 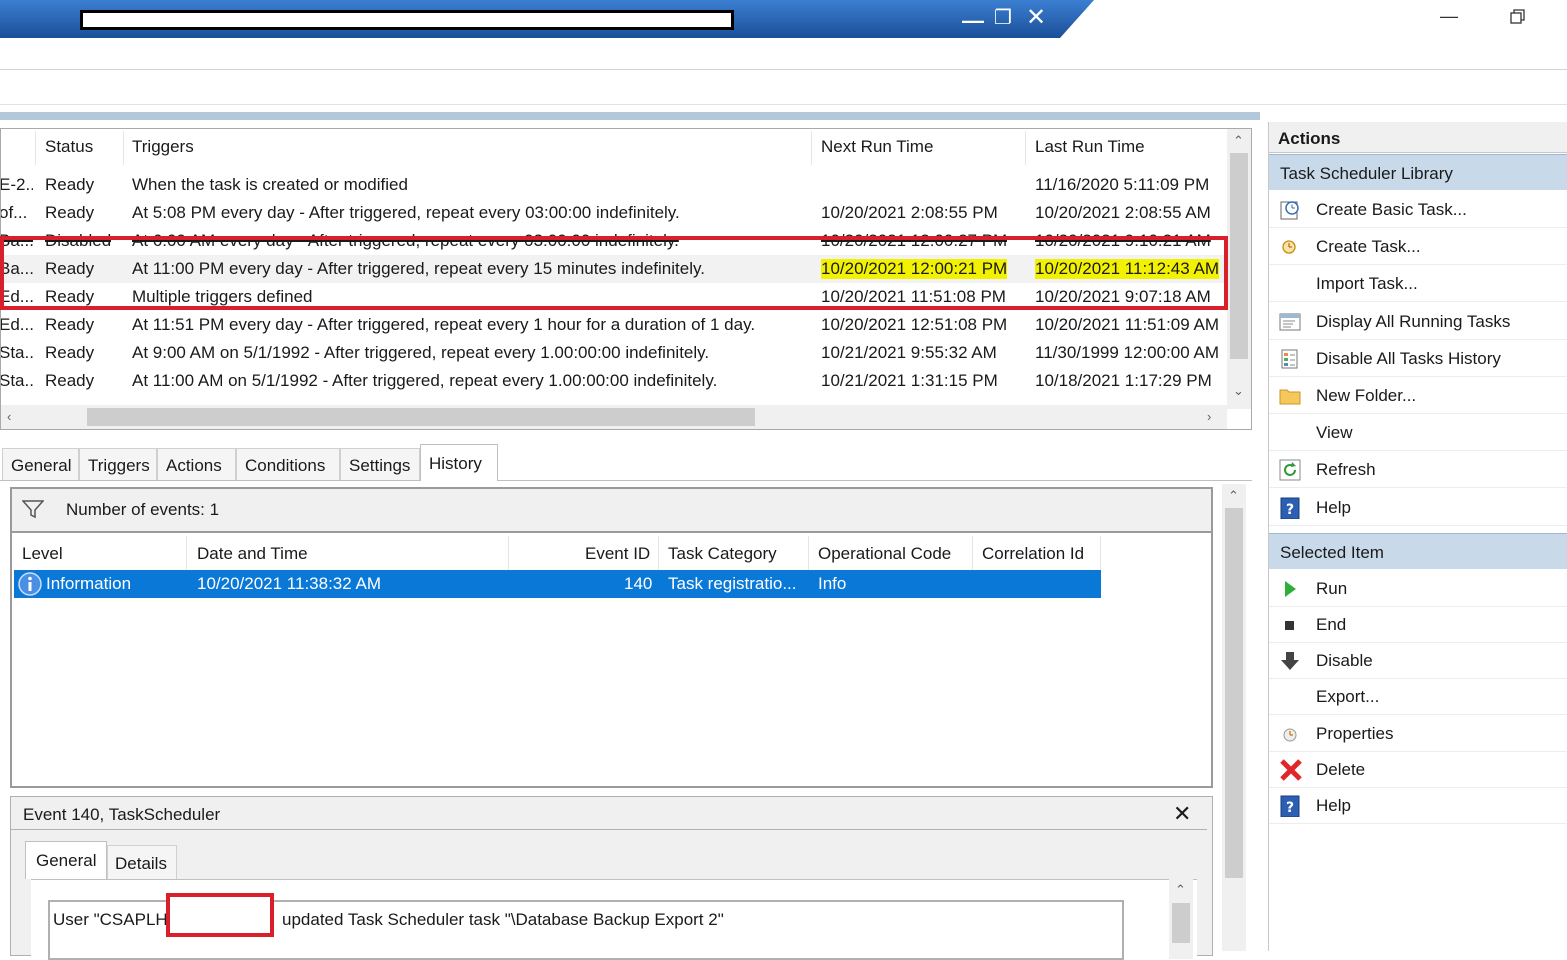 I want to click on tab-label: Settings, so click(x=380, y=465).